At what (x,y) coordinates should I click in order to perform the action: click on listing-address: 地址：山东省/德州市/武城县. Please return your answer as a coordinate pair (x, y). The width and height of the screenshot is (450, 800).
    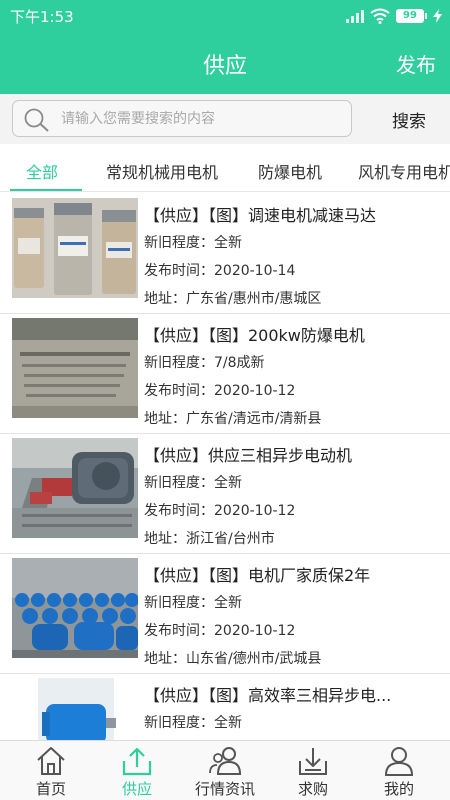
    Looking at the image, I should click on (233, 659).